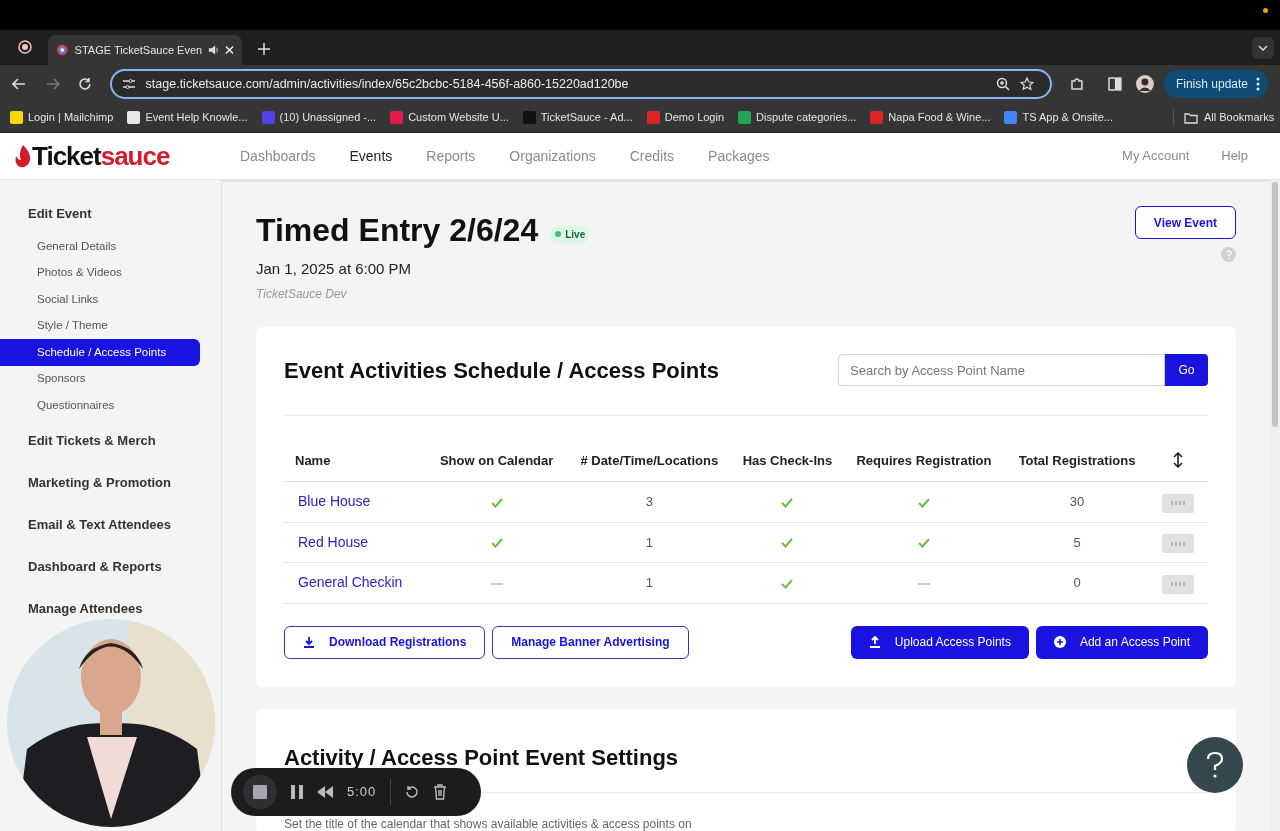 Image resolution: width=1280 pixels, height=831 pixels. I want to click on sidebar-heading: Dashboard & Reports, so click(110, 566).